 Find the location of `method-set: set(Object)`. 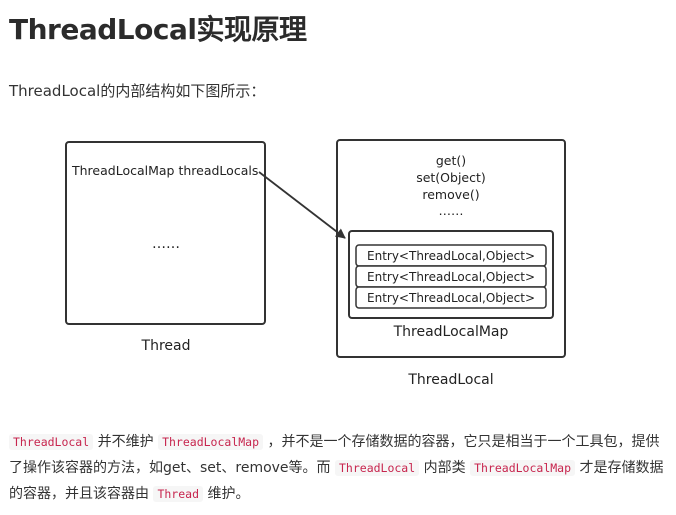

method-set: set(Object) is located at coordinates (451, 177).